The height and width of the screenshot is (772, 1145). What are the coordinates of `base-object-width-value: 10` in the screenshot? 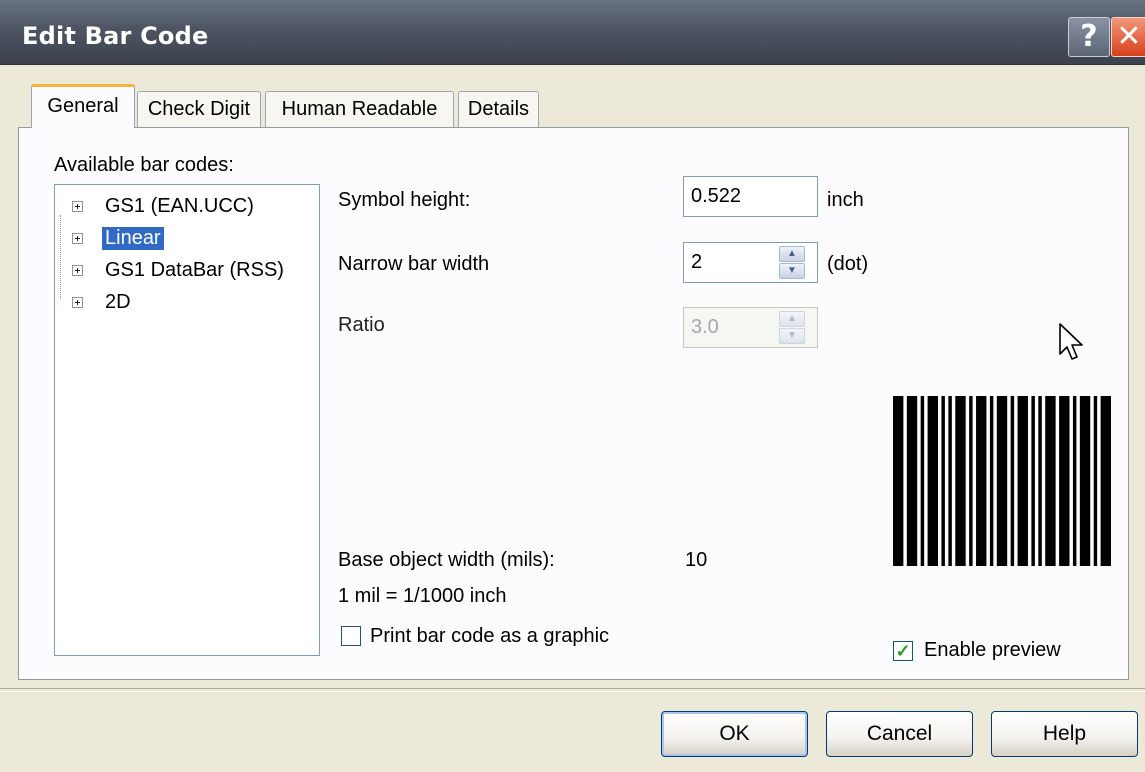 It's located at (696, 560).